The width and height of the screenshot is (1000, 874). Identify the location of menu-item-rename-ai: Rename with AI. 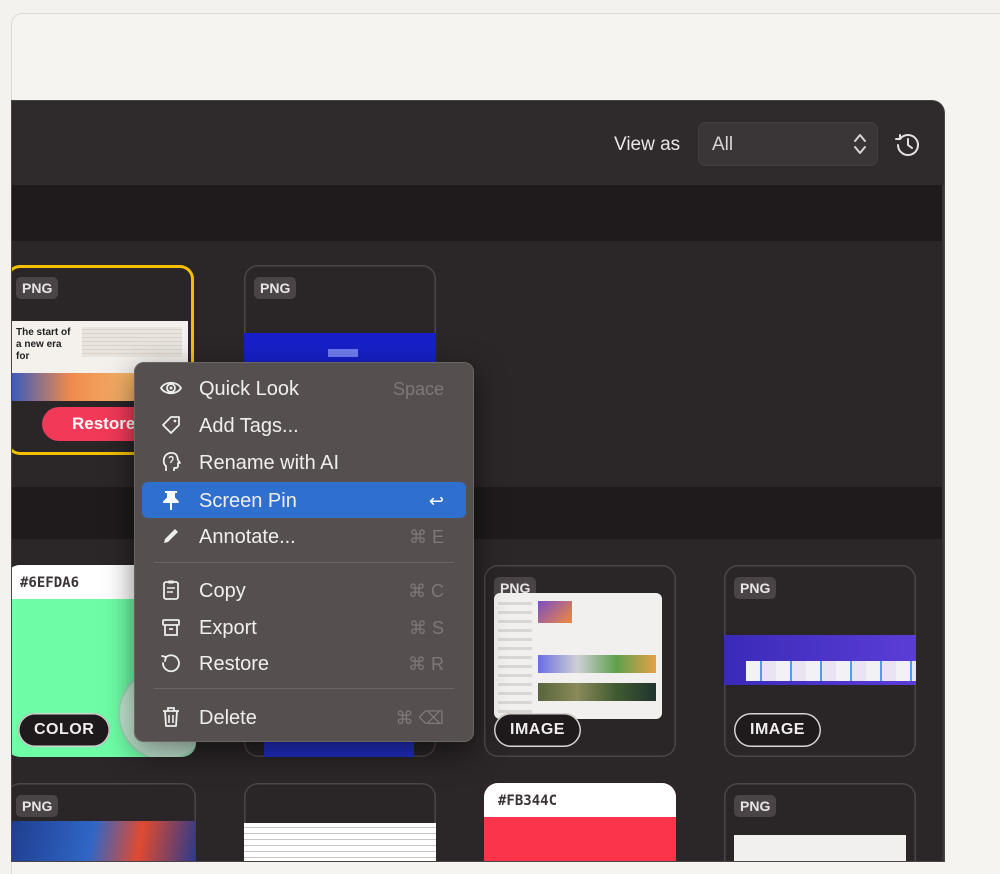
(304, 462).